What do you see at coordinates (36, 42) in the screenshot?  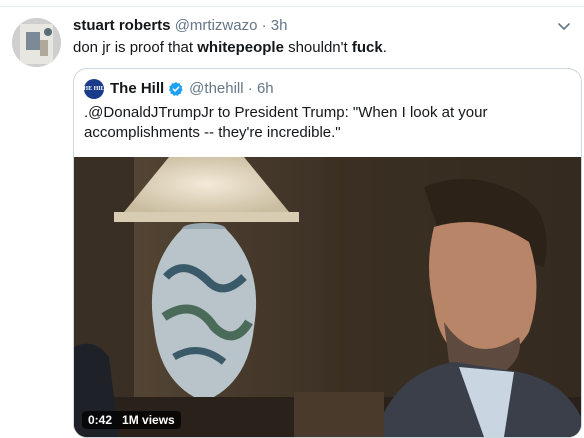 I see `avatar` at bounding box center [36, 42].